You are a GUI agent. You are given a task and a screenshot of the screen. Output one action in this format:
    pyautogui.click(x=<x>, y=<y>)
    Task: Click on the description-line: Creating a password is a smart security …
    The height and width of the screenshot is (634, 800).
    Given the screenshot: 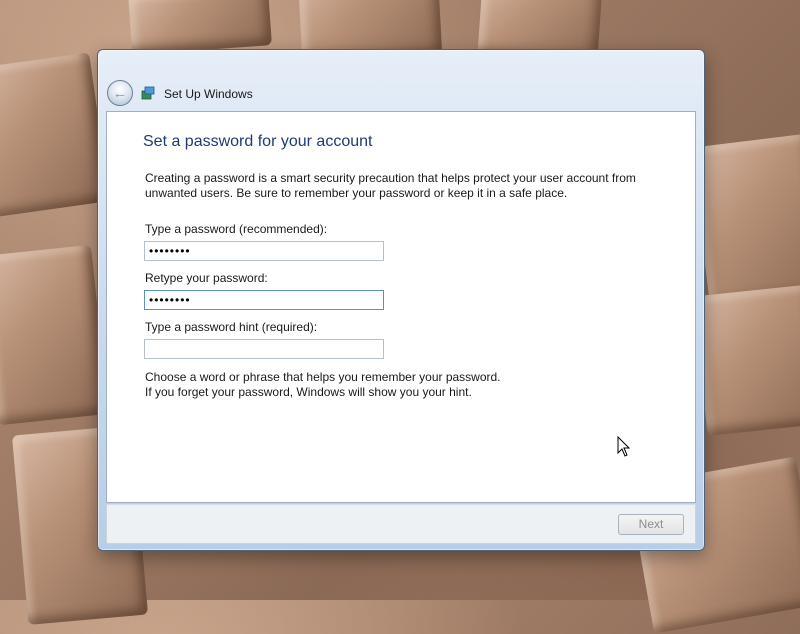 What is the action you would take?
    pyautogui.click(x=390, y=178)
    